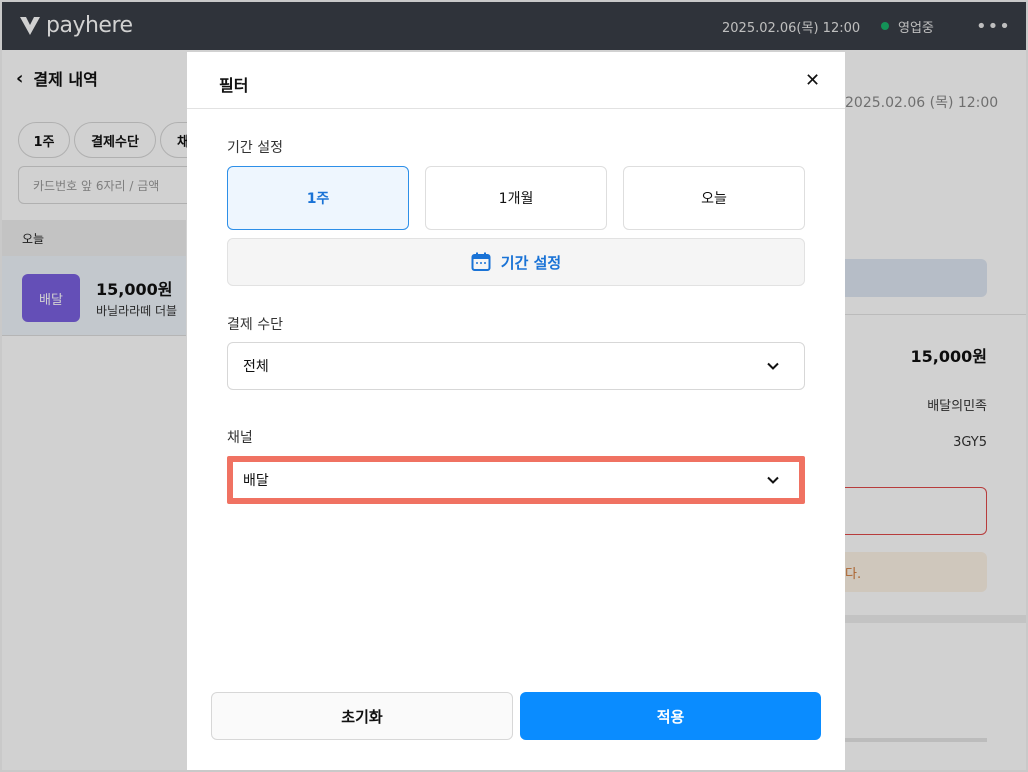  I want to click on calendar-icon, so click(481, 261).